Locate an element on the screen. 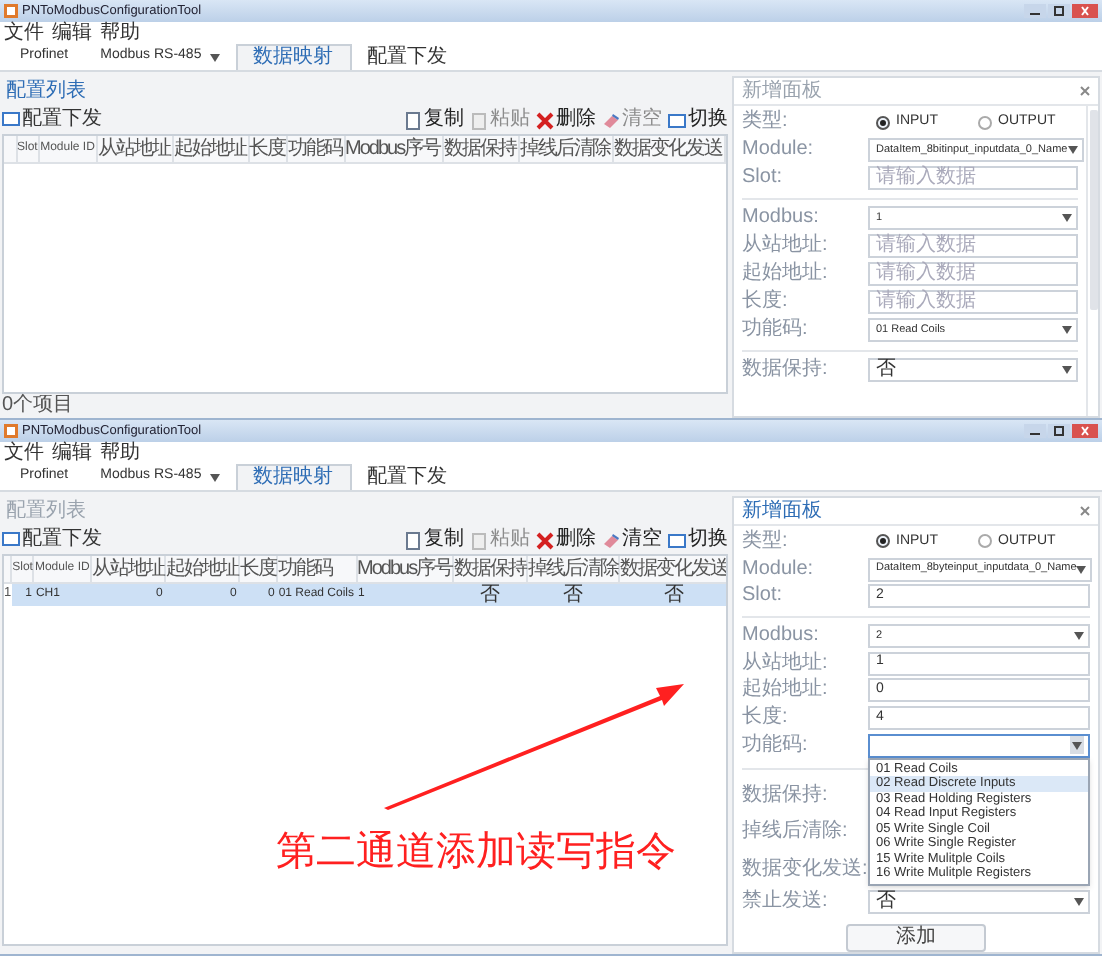  toolbar-button: 清空 is located at coordinates (632, 540).